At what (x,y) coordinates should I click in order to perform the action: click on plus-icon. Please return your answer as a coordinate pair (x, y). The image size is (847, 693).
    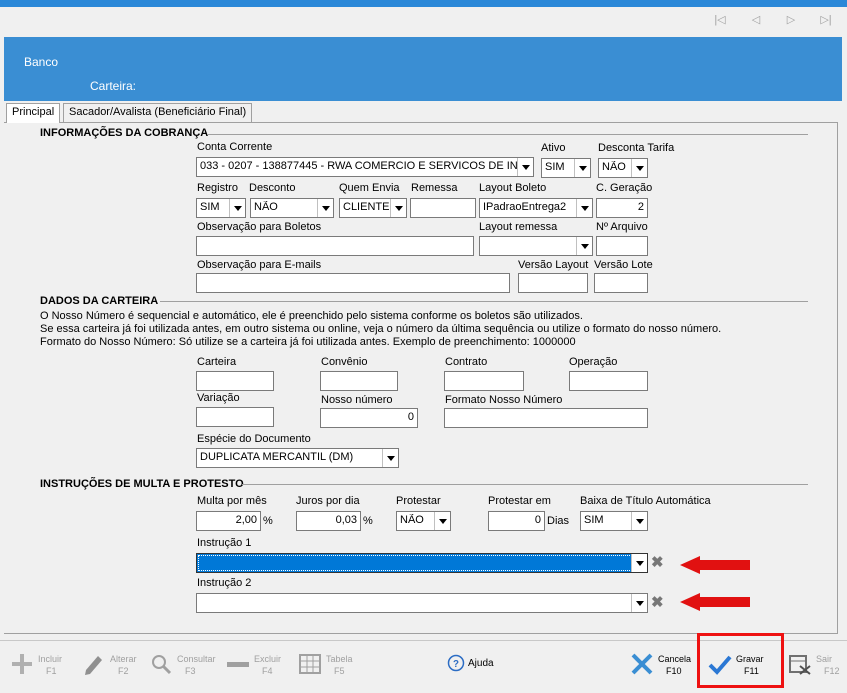
    Looking at the image, I should click on (22, 664).